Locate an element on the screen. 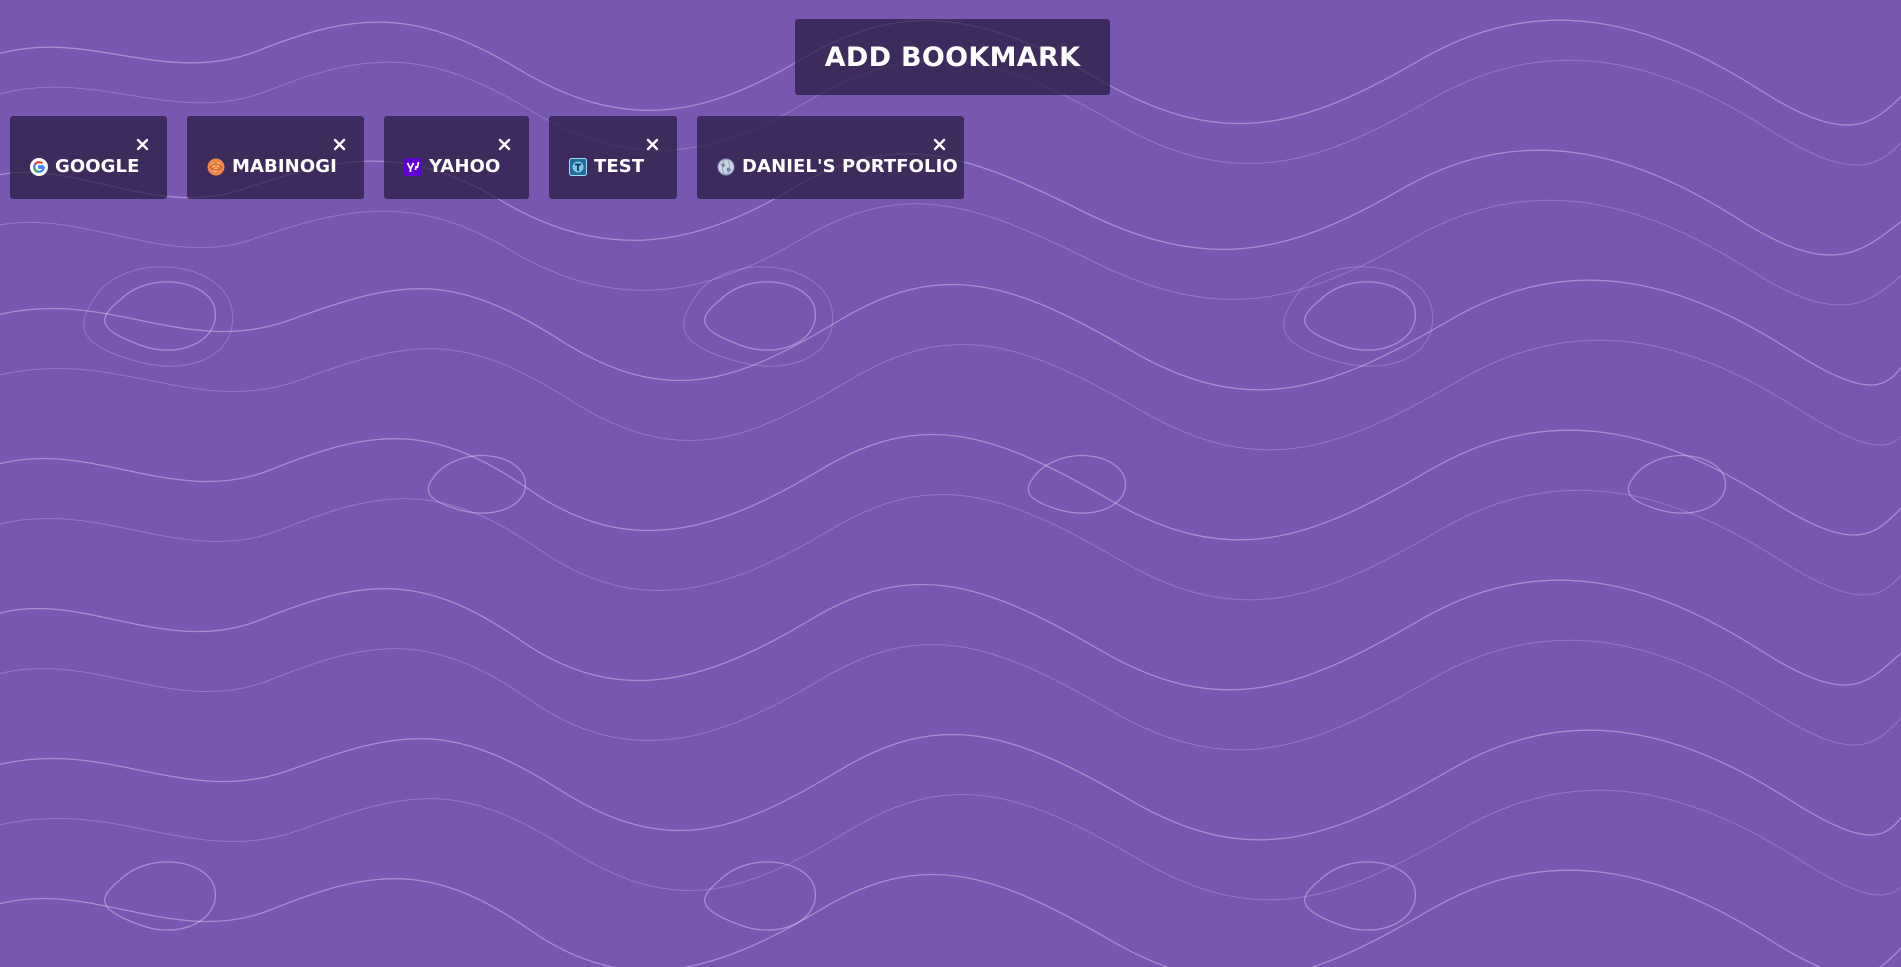 The height and width of the screenshot is (967, 1901). test-icon is located at coordinates (578, 166).